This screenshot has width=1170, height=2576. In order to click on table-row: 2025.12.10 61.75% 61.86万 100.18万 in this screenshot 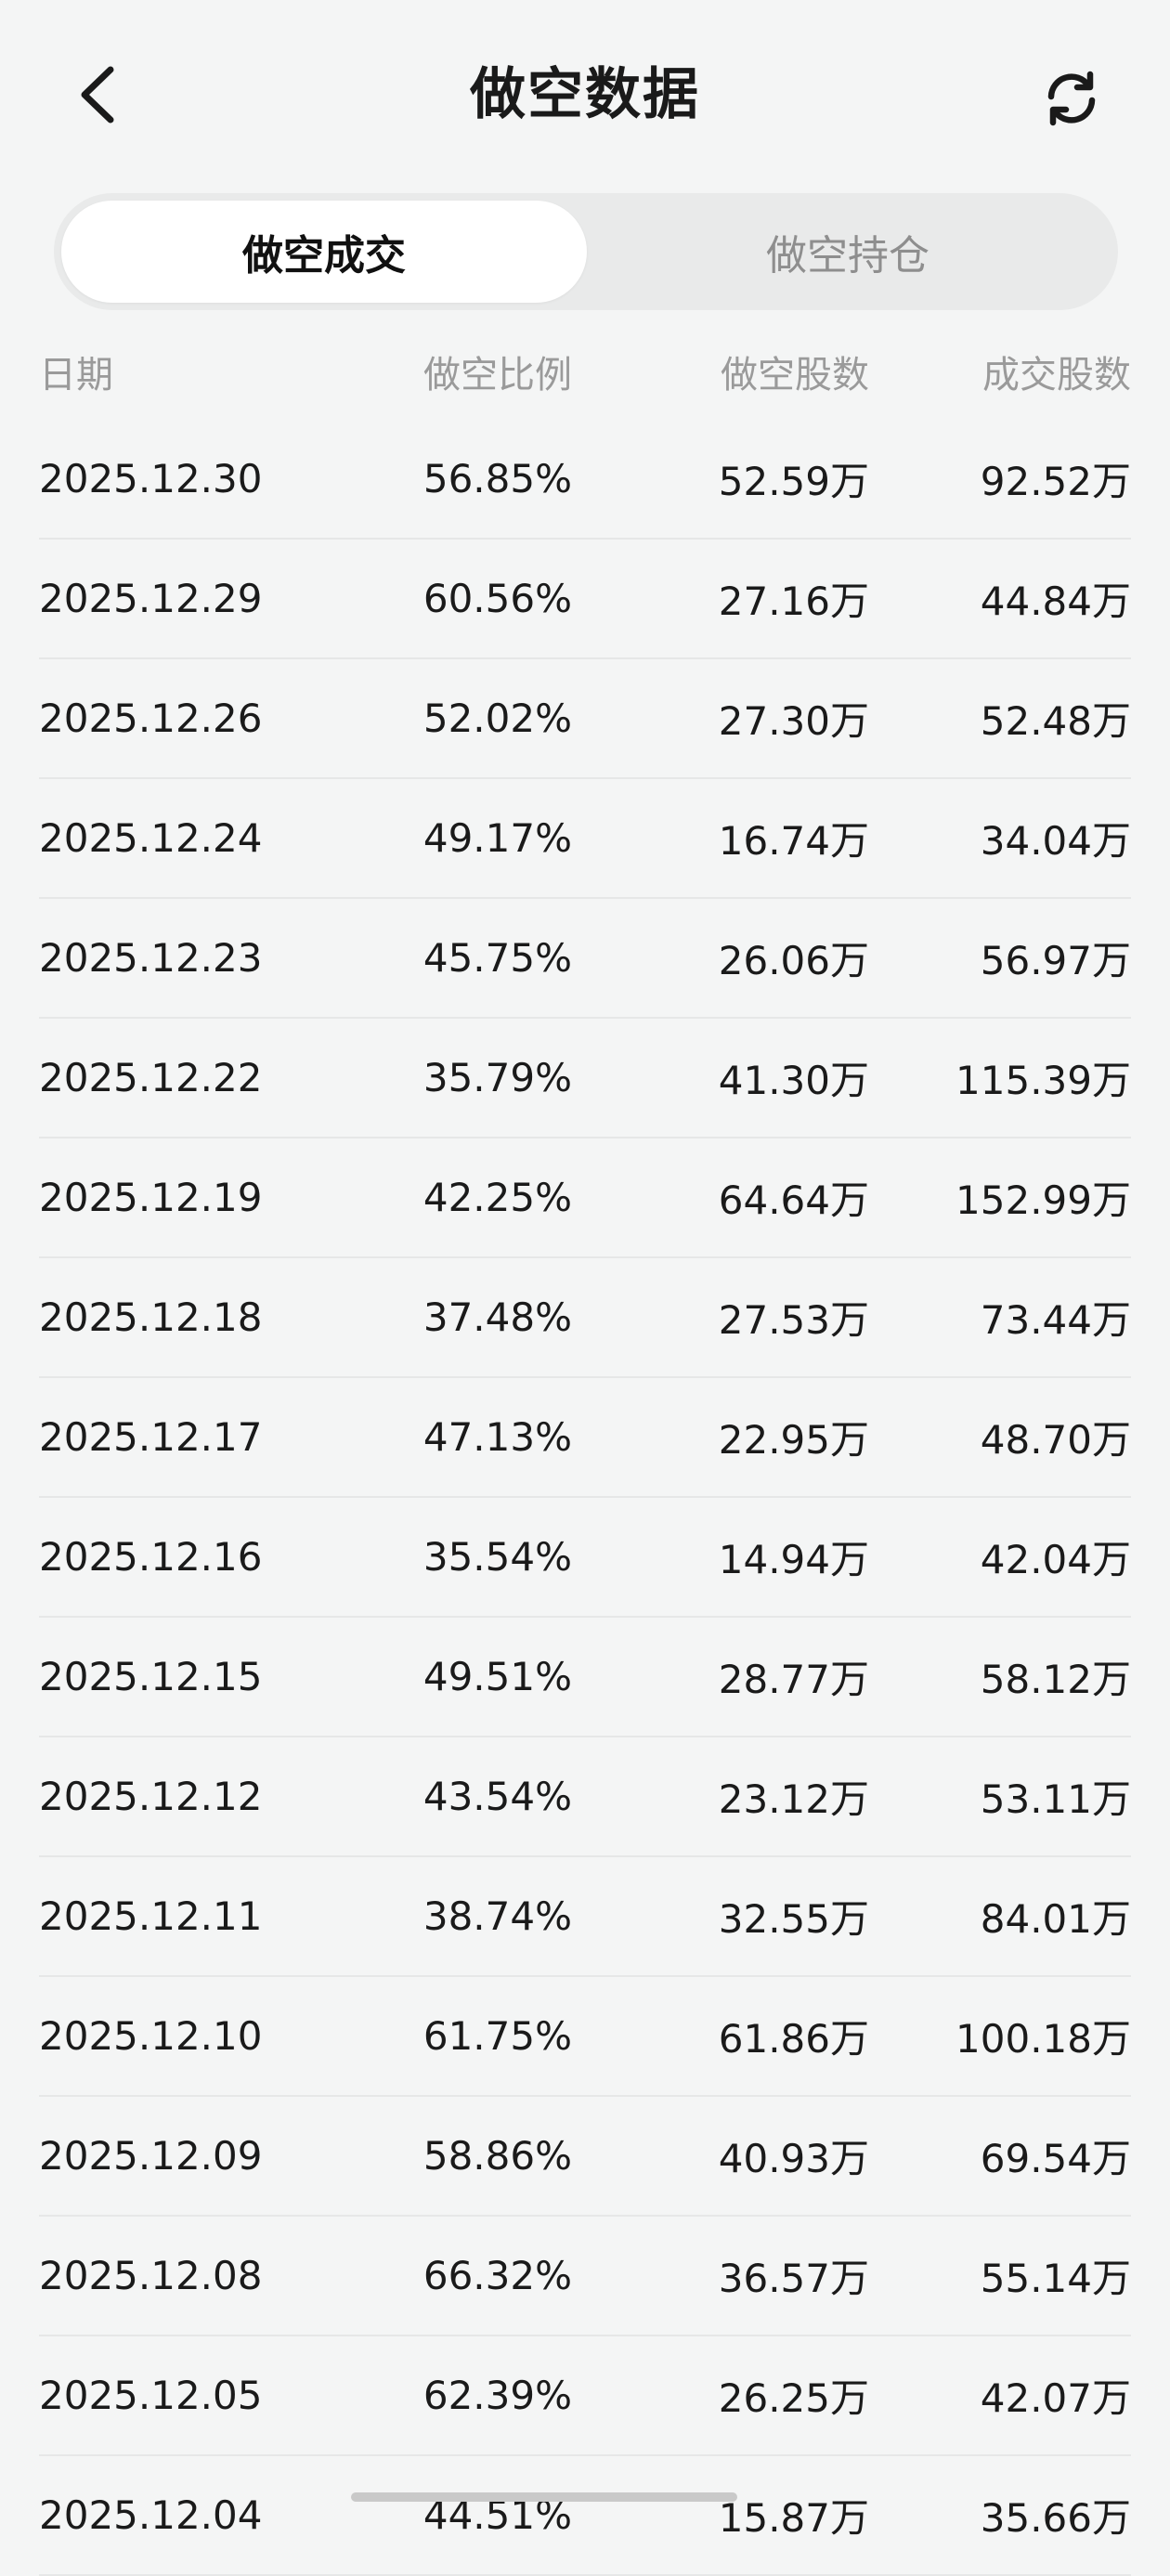, I will do `click(585, 2037)`.